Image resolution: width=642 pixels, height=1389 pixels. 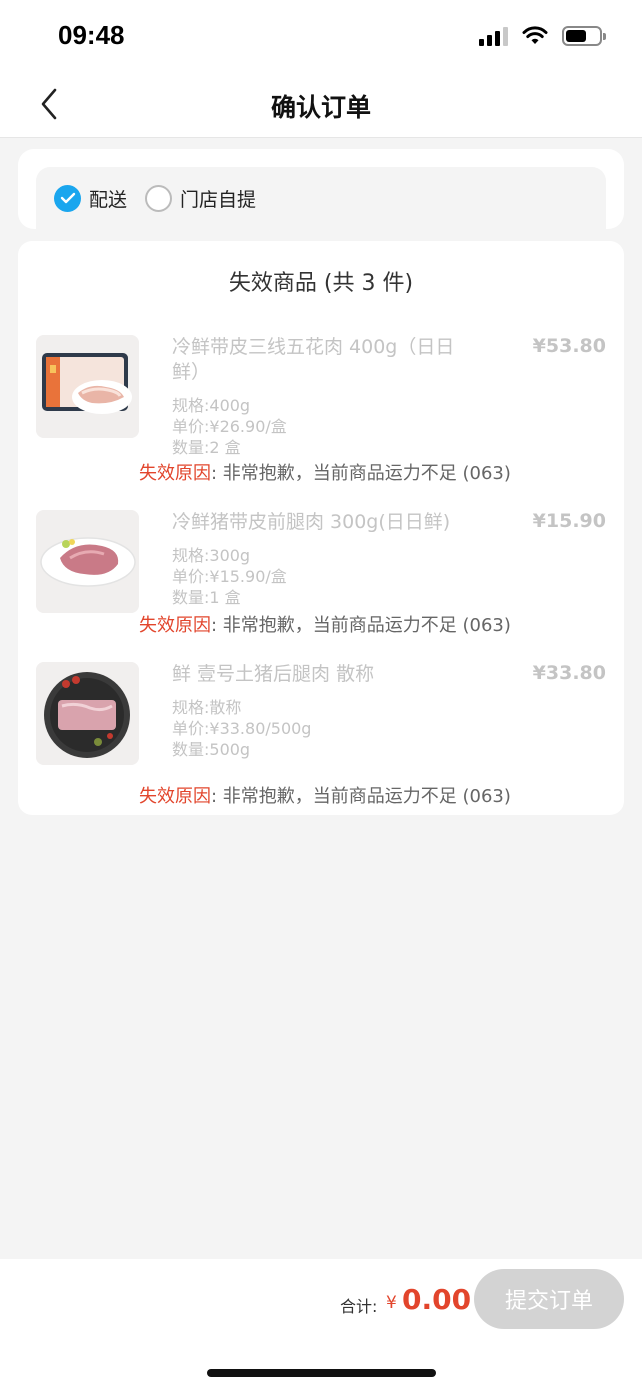 I want to click on delivery-method-card: 配送 门店自提, so click(x=321, y=189).